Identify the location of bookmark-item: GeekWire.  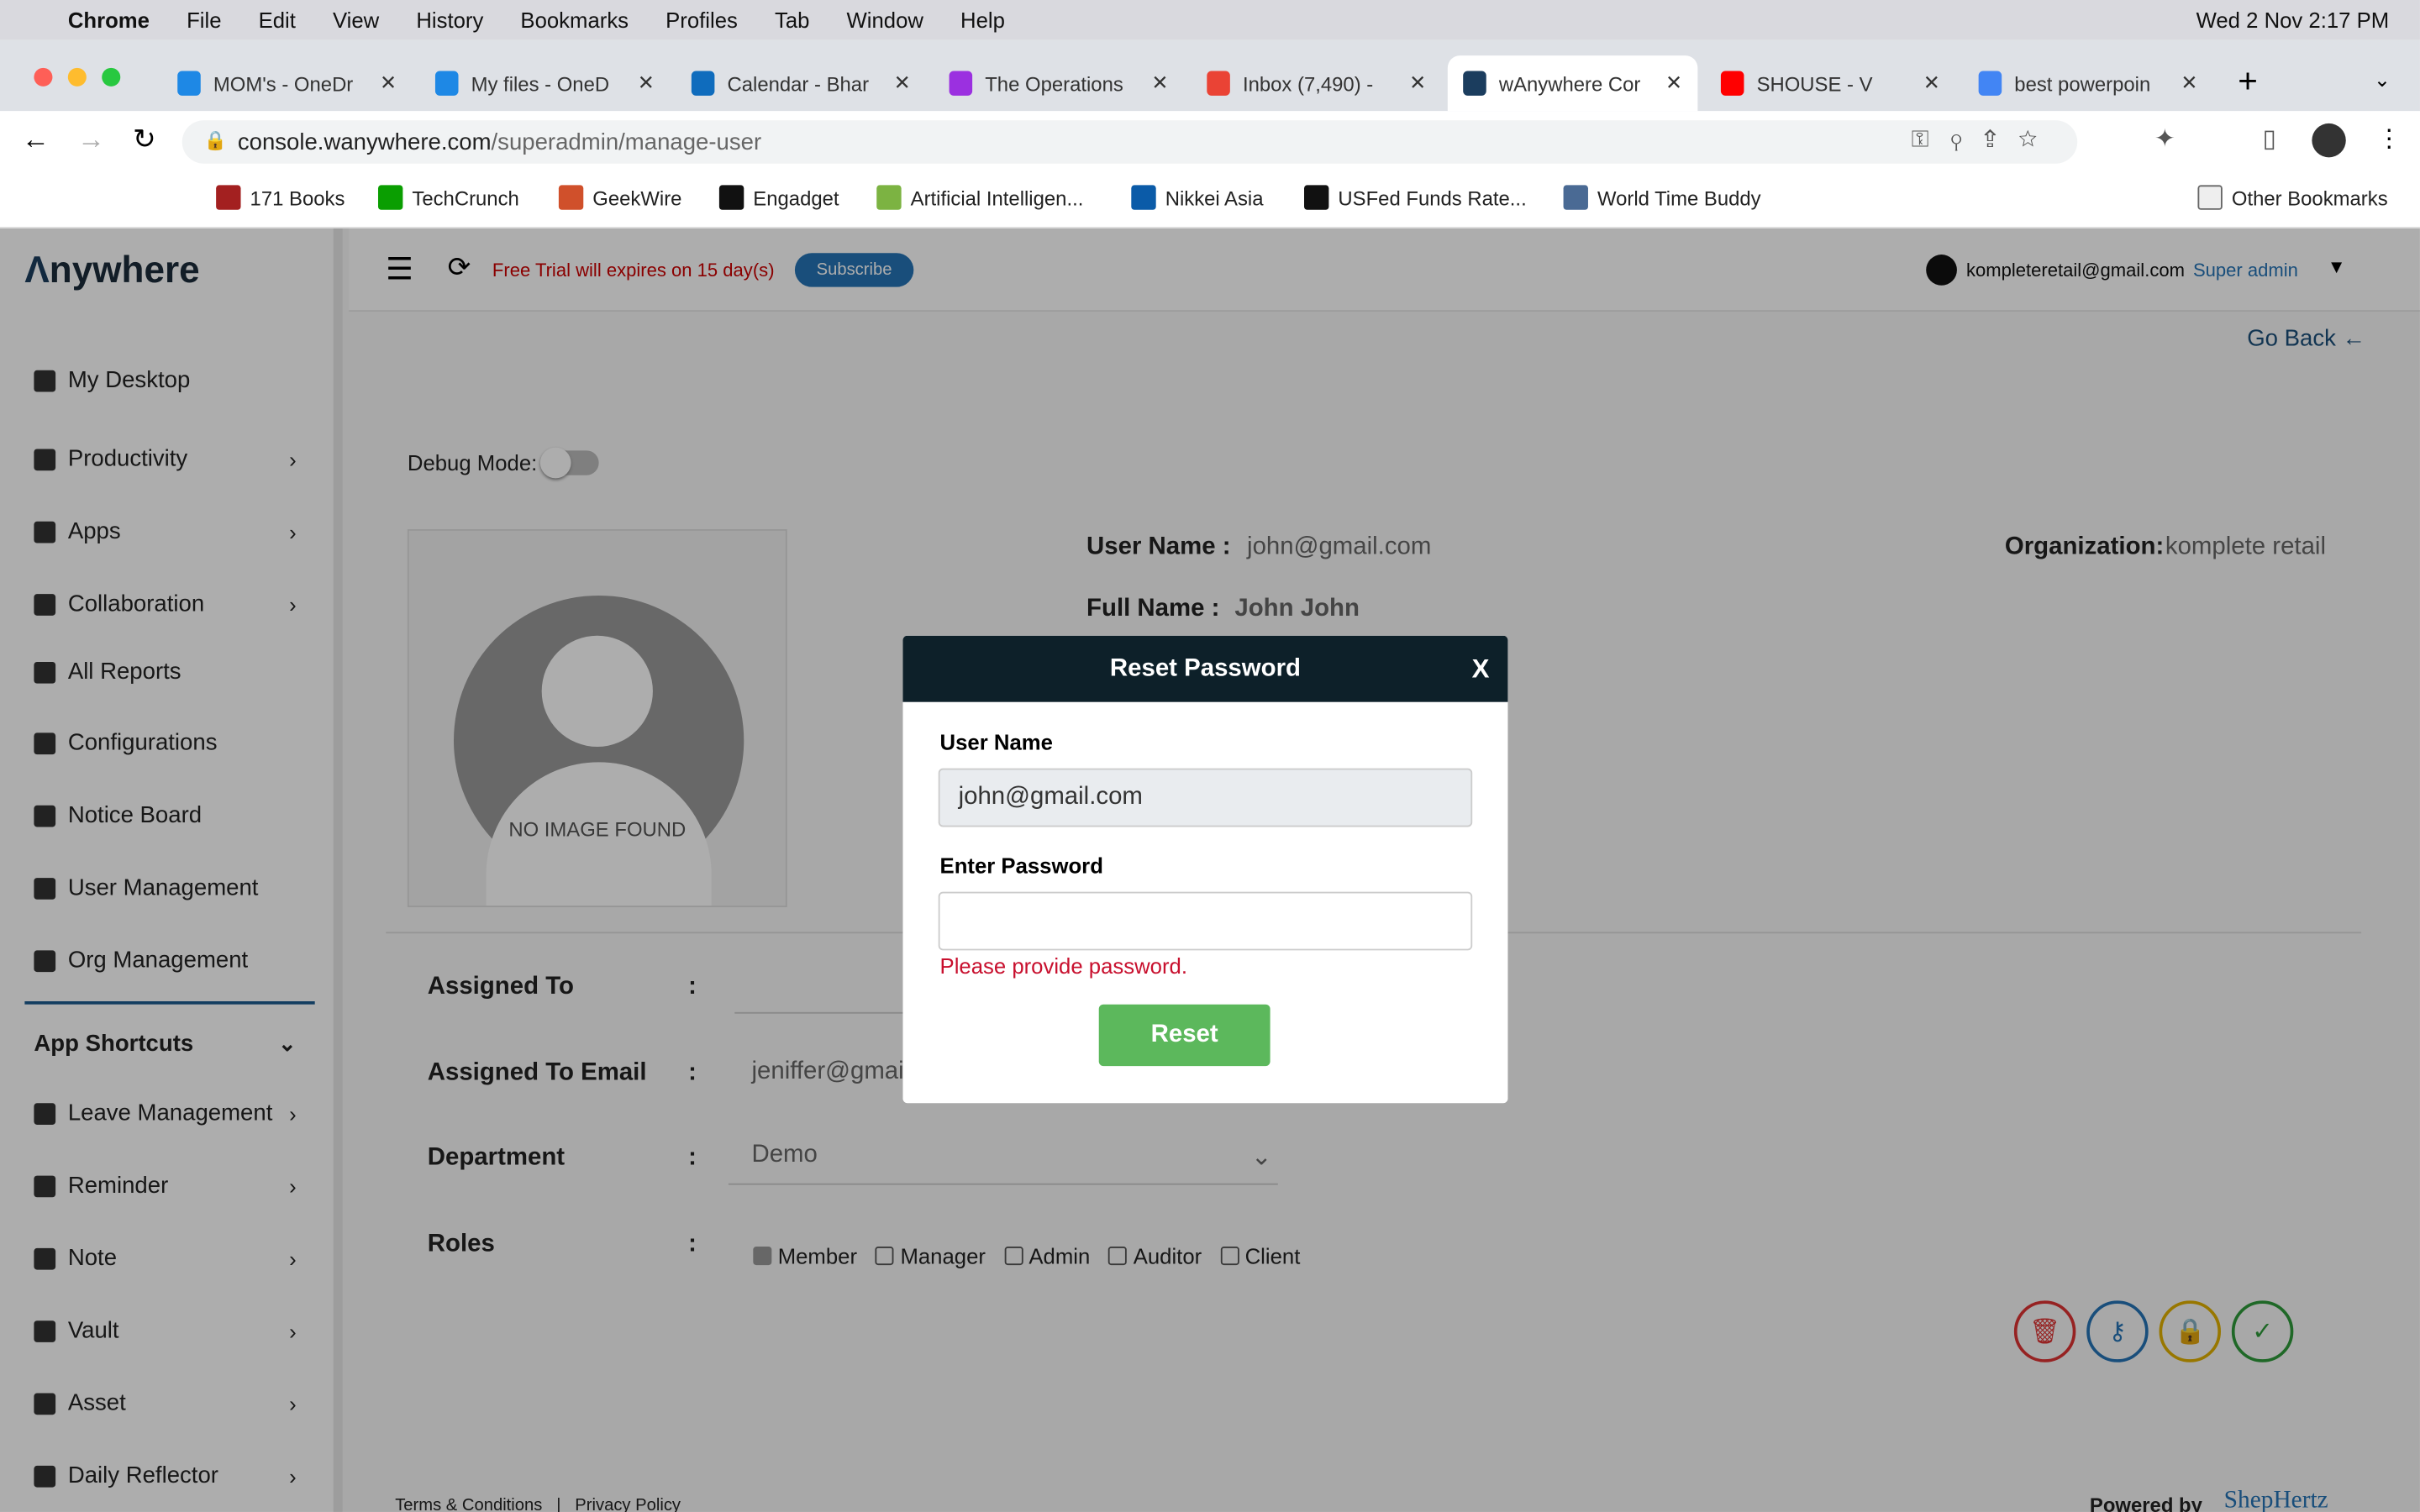
(619, 197).